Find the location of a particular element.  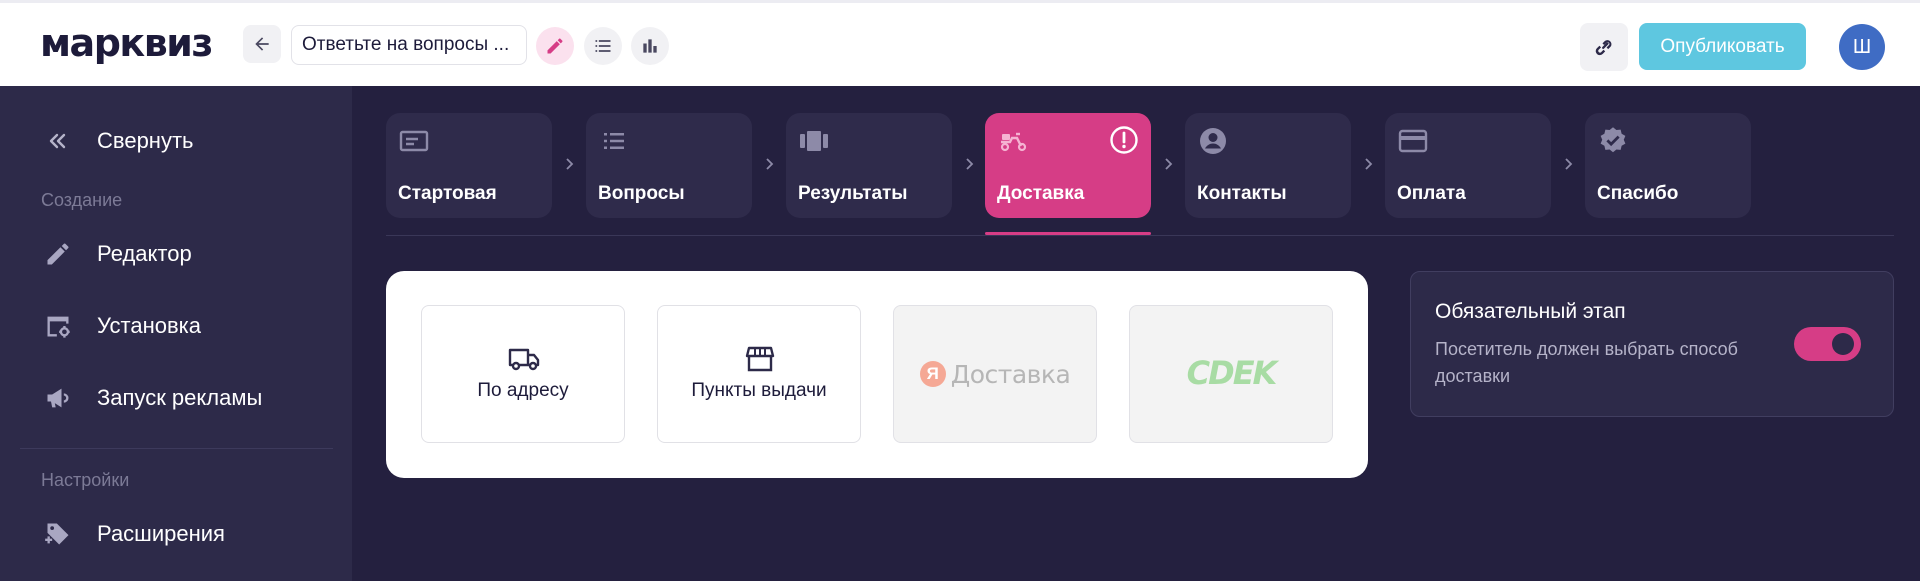

user-avatar: Ш is located at coordinates (1862, 47).